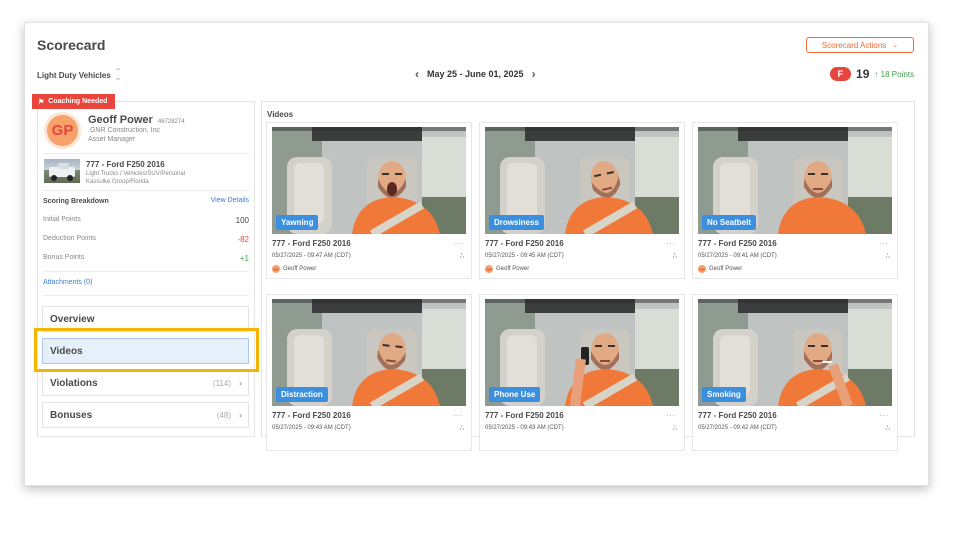 The image size is (975, 533). Describe the element at coordinates (840, 74) in the screenshot. I see `grade-badge: F` at that location.